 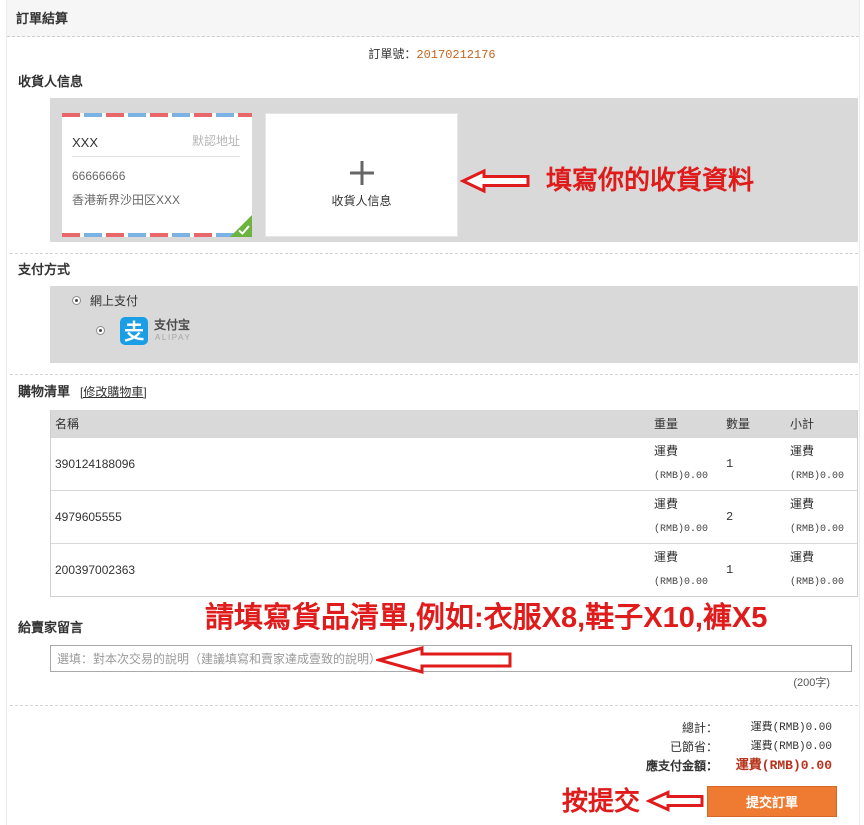 I want to click on order-number-value: 20170212176, so click(x=456, y=55).